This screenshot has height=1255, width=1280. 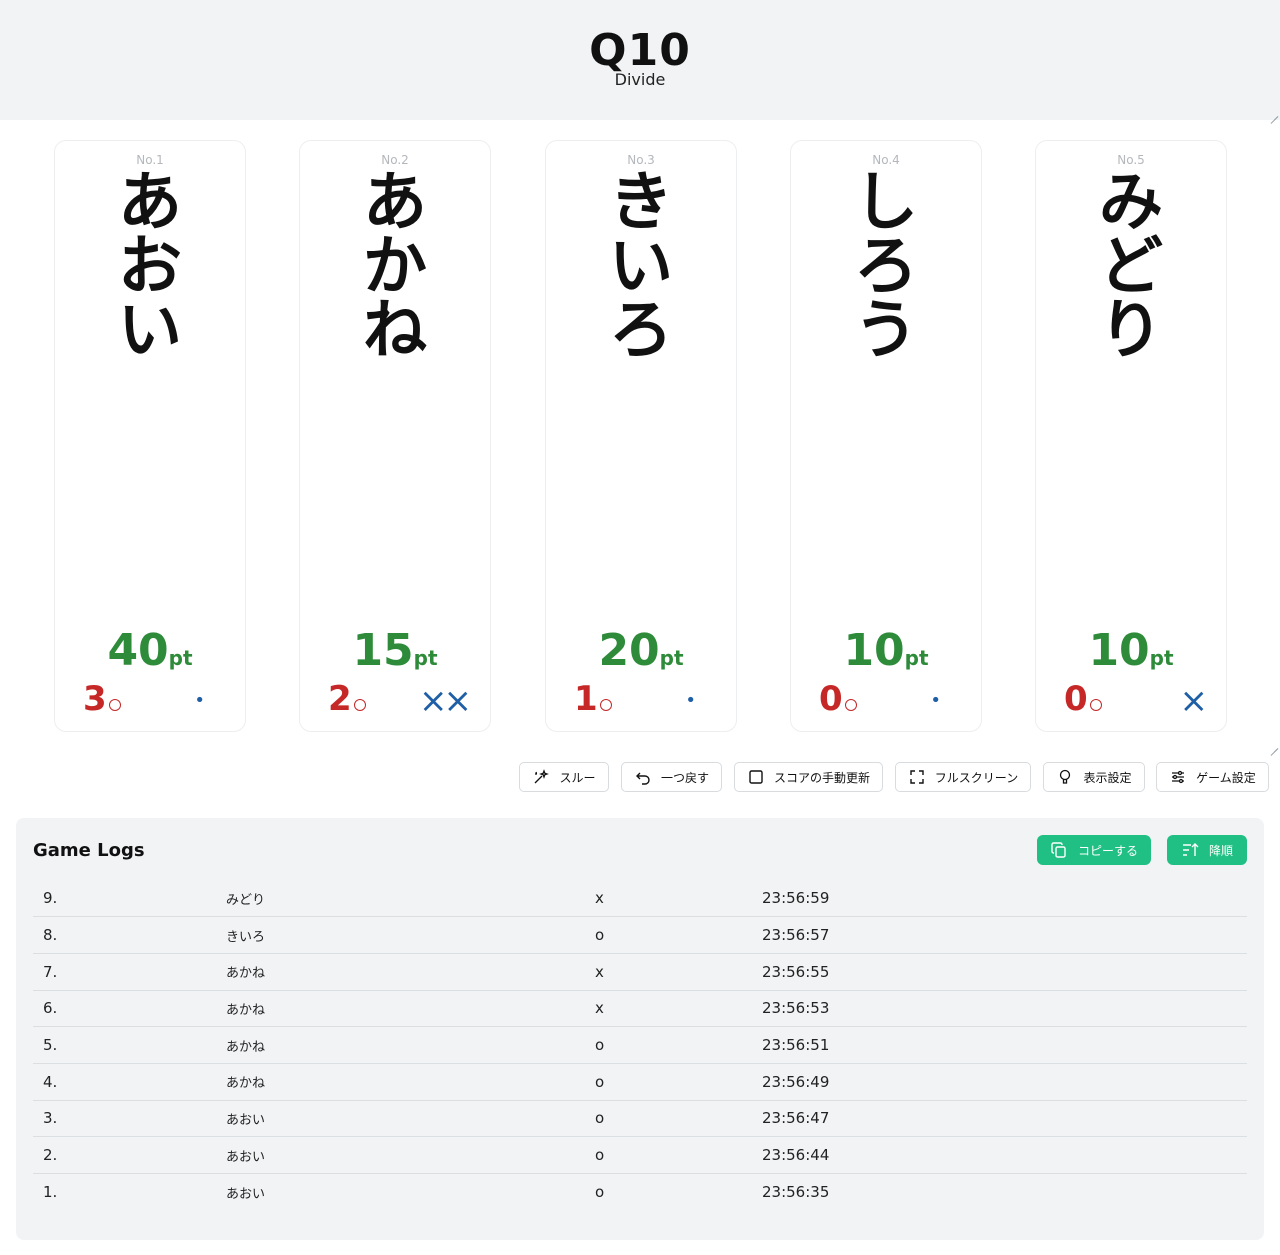 What do you see at coordinates (886, 267) in the screenshot?
I see `player-name: し ろ う` at bounding box center [886, 267].